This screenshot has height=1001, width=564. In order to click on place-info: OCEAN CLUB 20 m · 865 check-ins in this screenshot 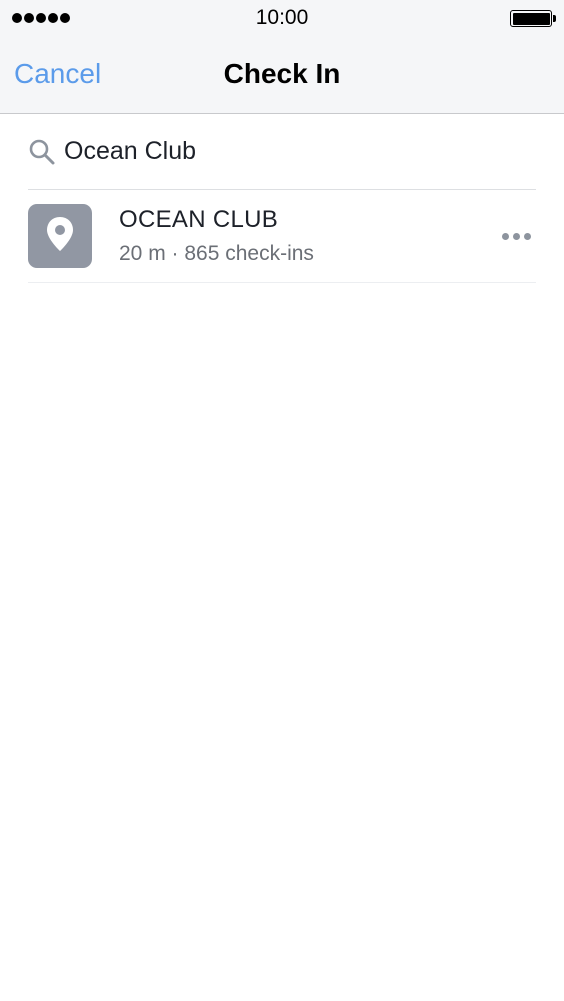, I will do `click(307, 236)`.